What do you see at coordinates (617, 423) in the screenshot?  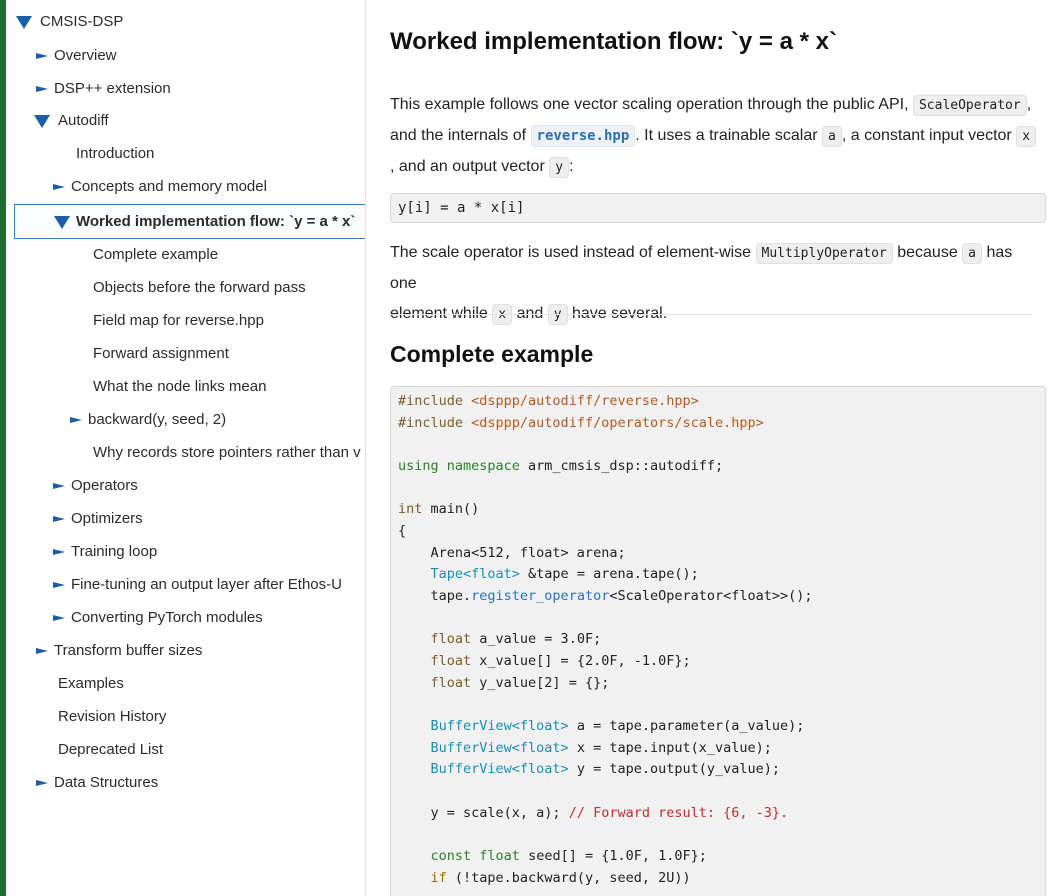 I see `code-token: <dsppp/autodiff/operators/scale.hpp>` at bounding box center [617, 423].